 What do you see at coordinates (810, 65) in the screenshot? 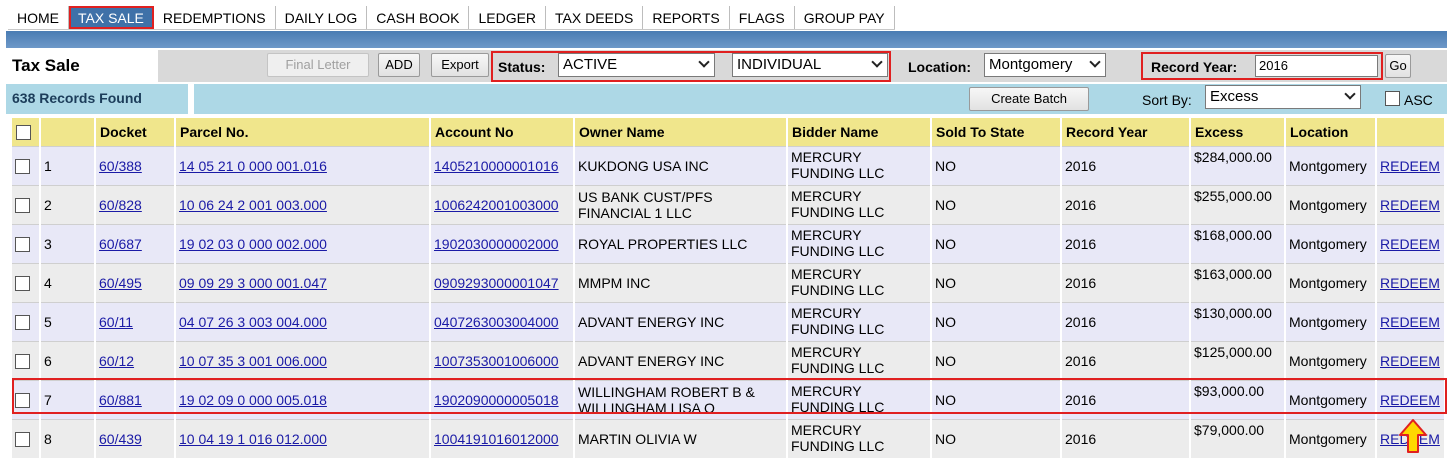
I see `type-select: INDIVIDUAL` at bounding box center [810, 65].